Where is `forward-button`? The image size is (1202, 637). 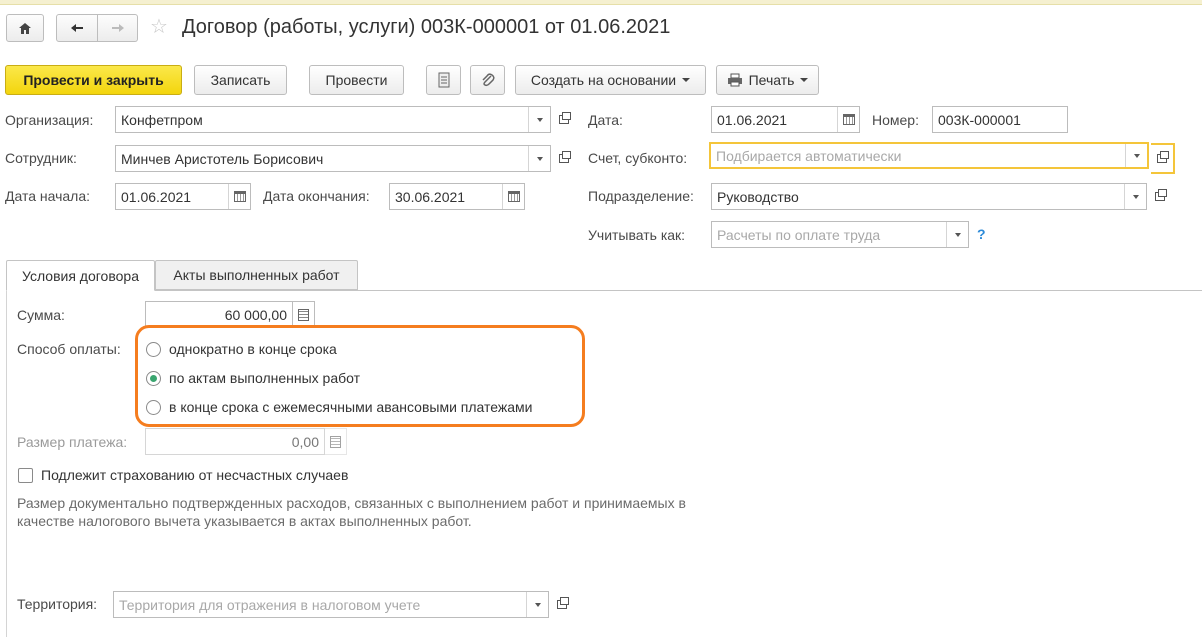 forward-button is located at coordinates (118, 28).